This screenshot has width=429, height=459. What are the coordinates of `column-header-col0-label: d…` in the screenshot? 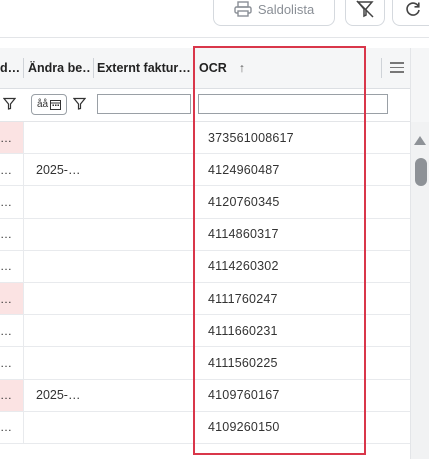 It's located at (10, 68).